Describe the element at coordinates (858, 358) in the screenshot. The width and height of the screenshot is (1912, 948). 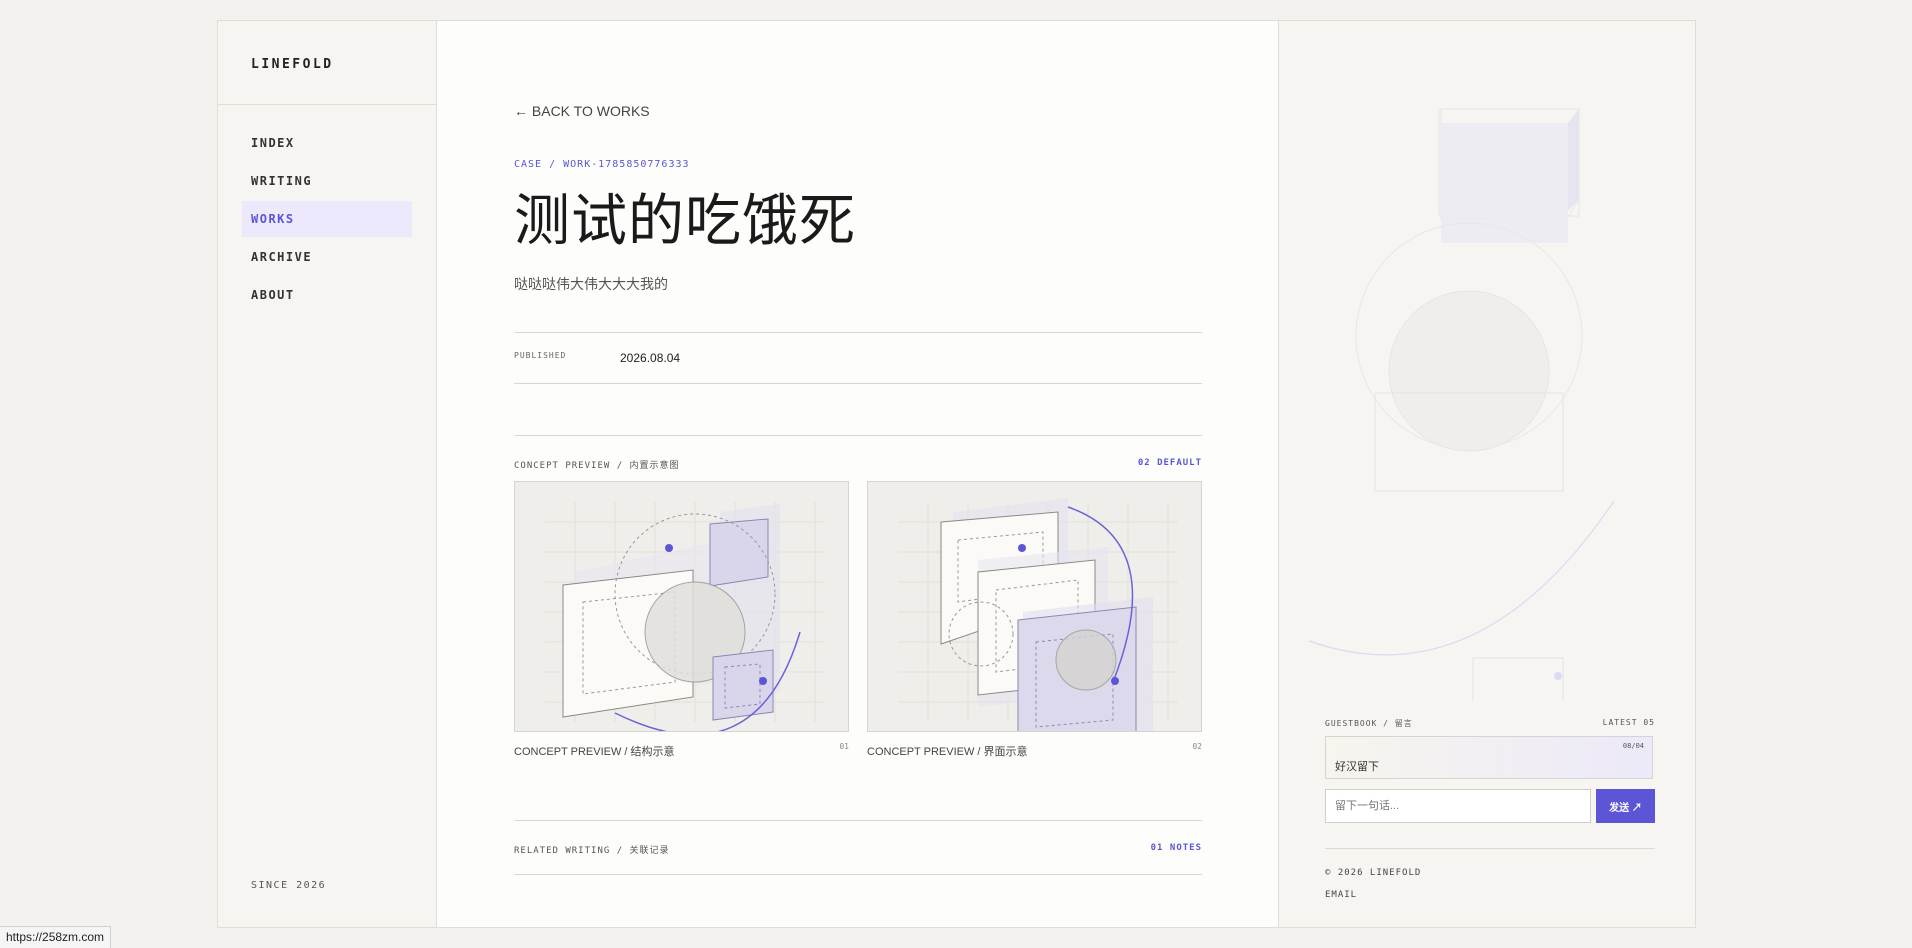
I see `meta-row: PUBLISHED 2026.08.04` at that location.